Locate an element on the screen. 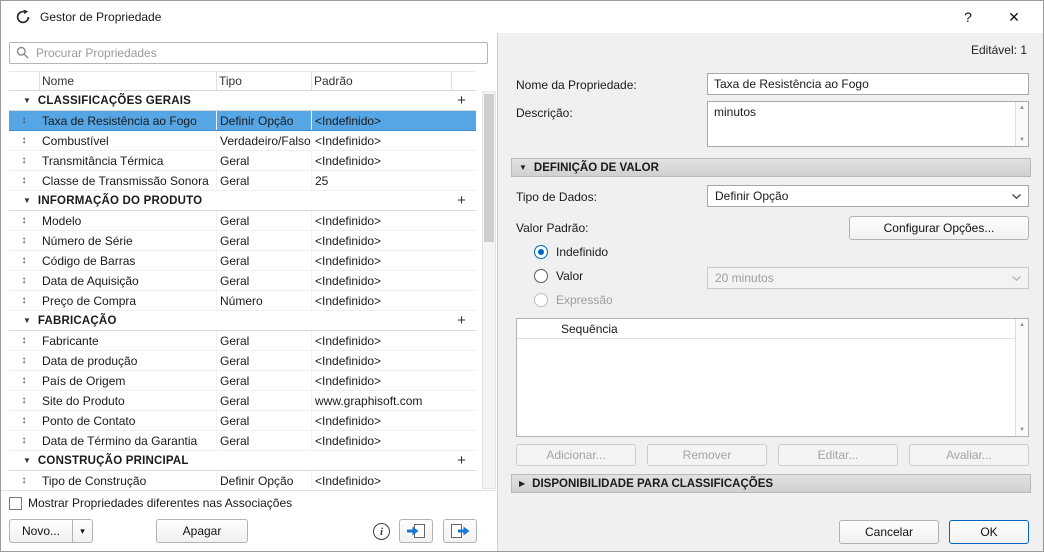 The width and height of the screenshot is (1044, 552). cancel-button: Cancelar is located at coordinates (889, 532).